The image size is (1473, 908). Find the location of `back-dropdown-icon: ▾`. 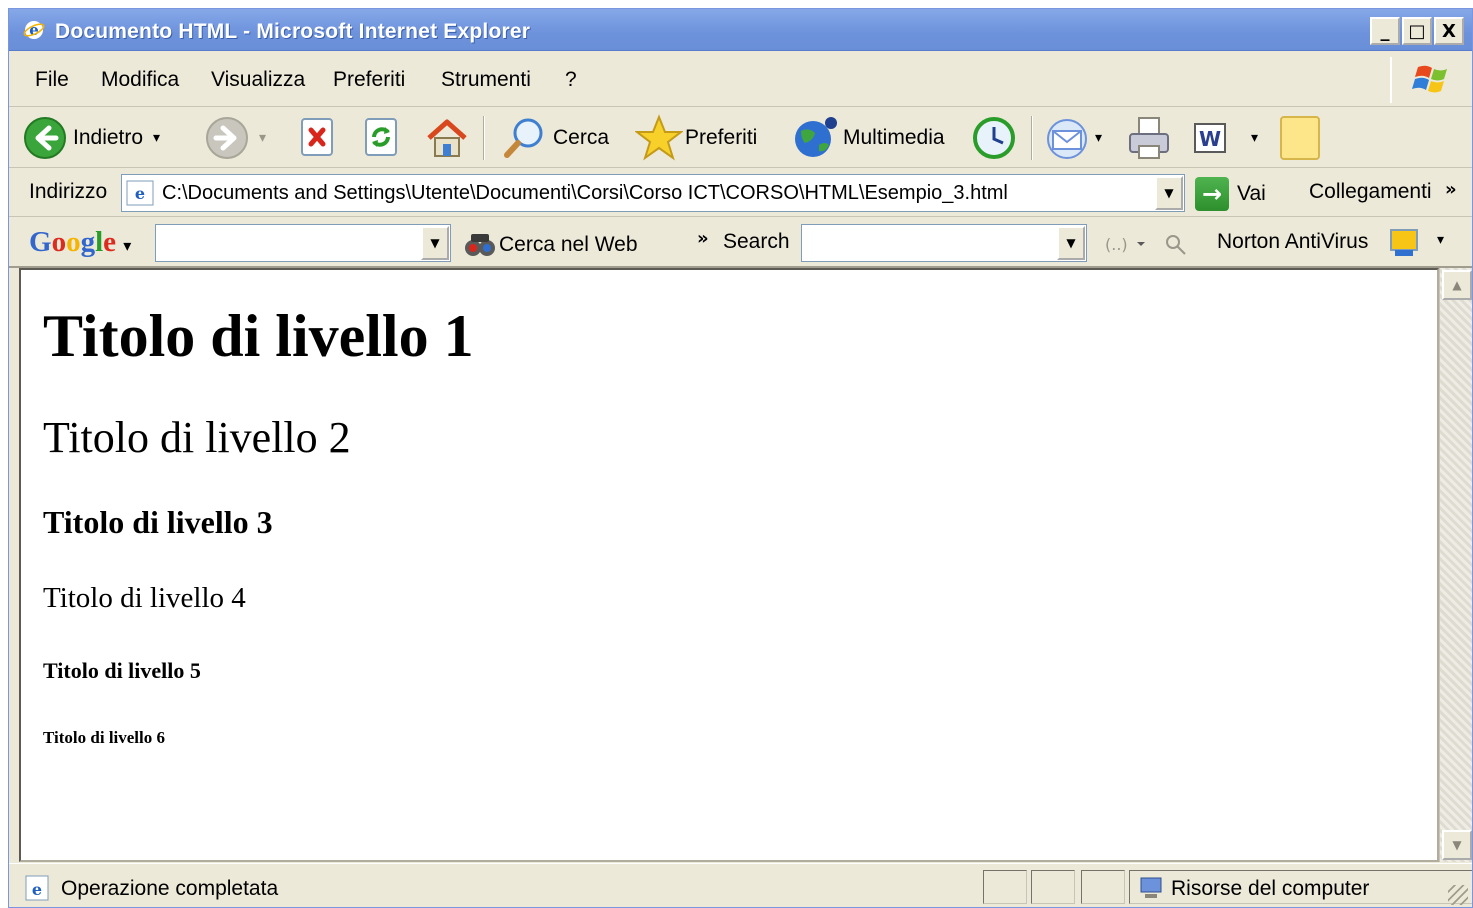

back-dropdown-icon: ▾ is located at coordinates (156, 138).